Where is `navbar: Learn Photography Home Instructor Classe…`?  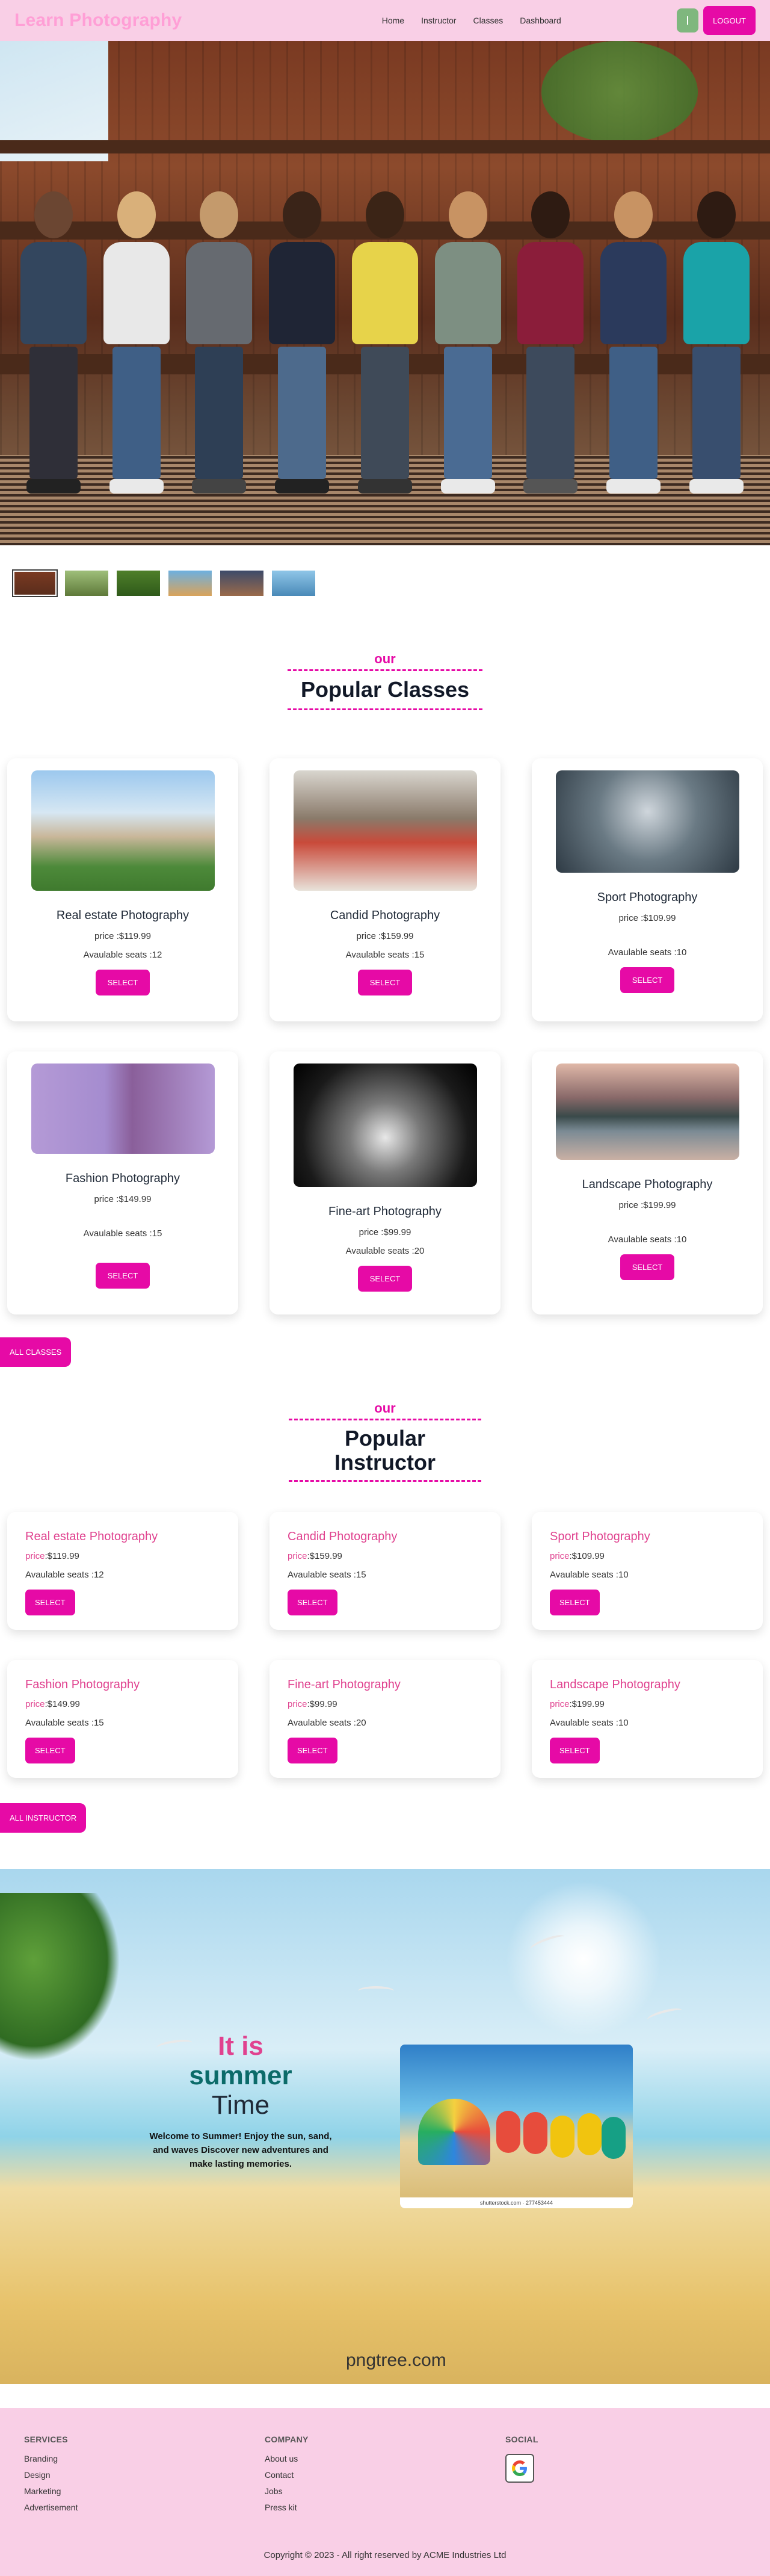
navbar: Learn Photography Home Instructor Classe… is located at coordinates (385, 20).